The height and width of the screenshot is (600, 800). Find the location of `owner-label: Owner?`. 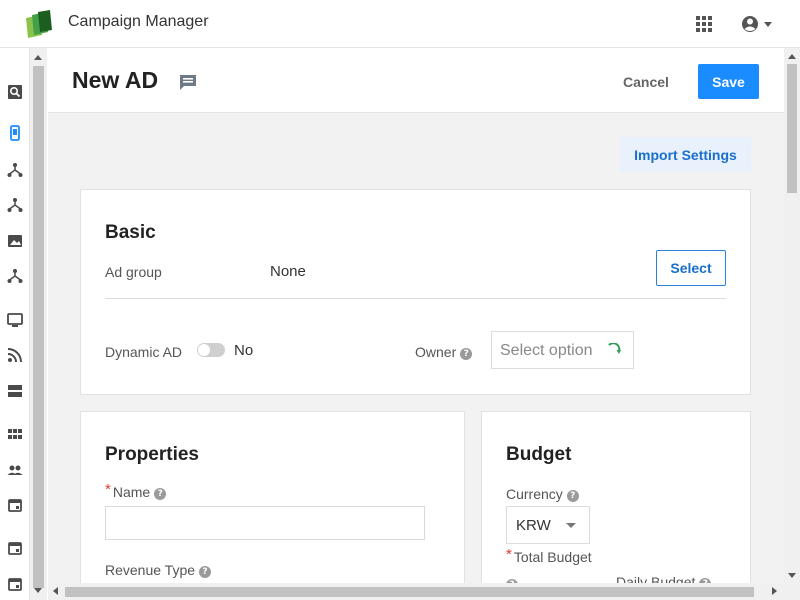

owner-label: Owner? is located at coordinates (444, 352).